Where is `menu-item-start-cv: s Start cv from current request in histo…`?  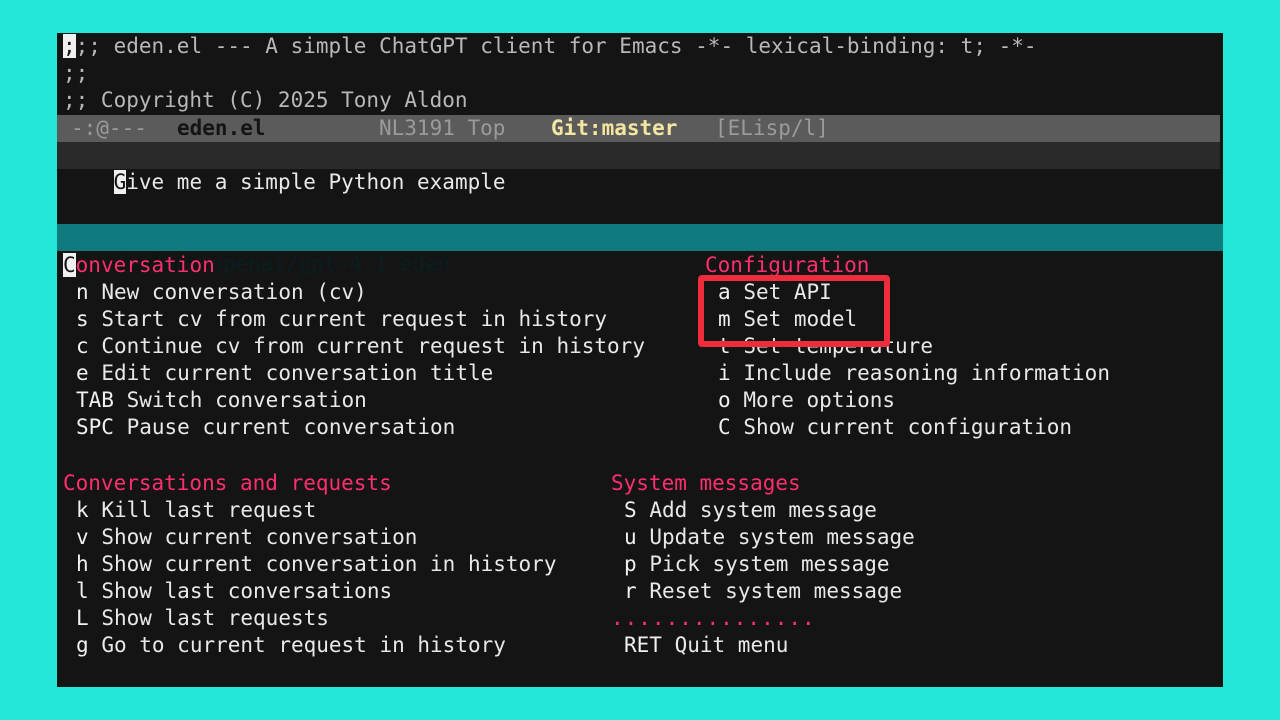 menu-item-start-cv: s Start cv from current request in histo… is located at coordinates (341, 319).